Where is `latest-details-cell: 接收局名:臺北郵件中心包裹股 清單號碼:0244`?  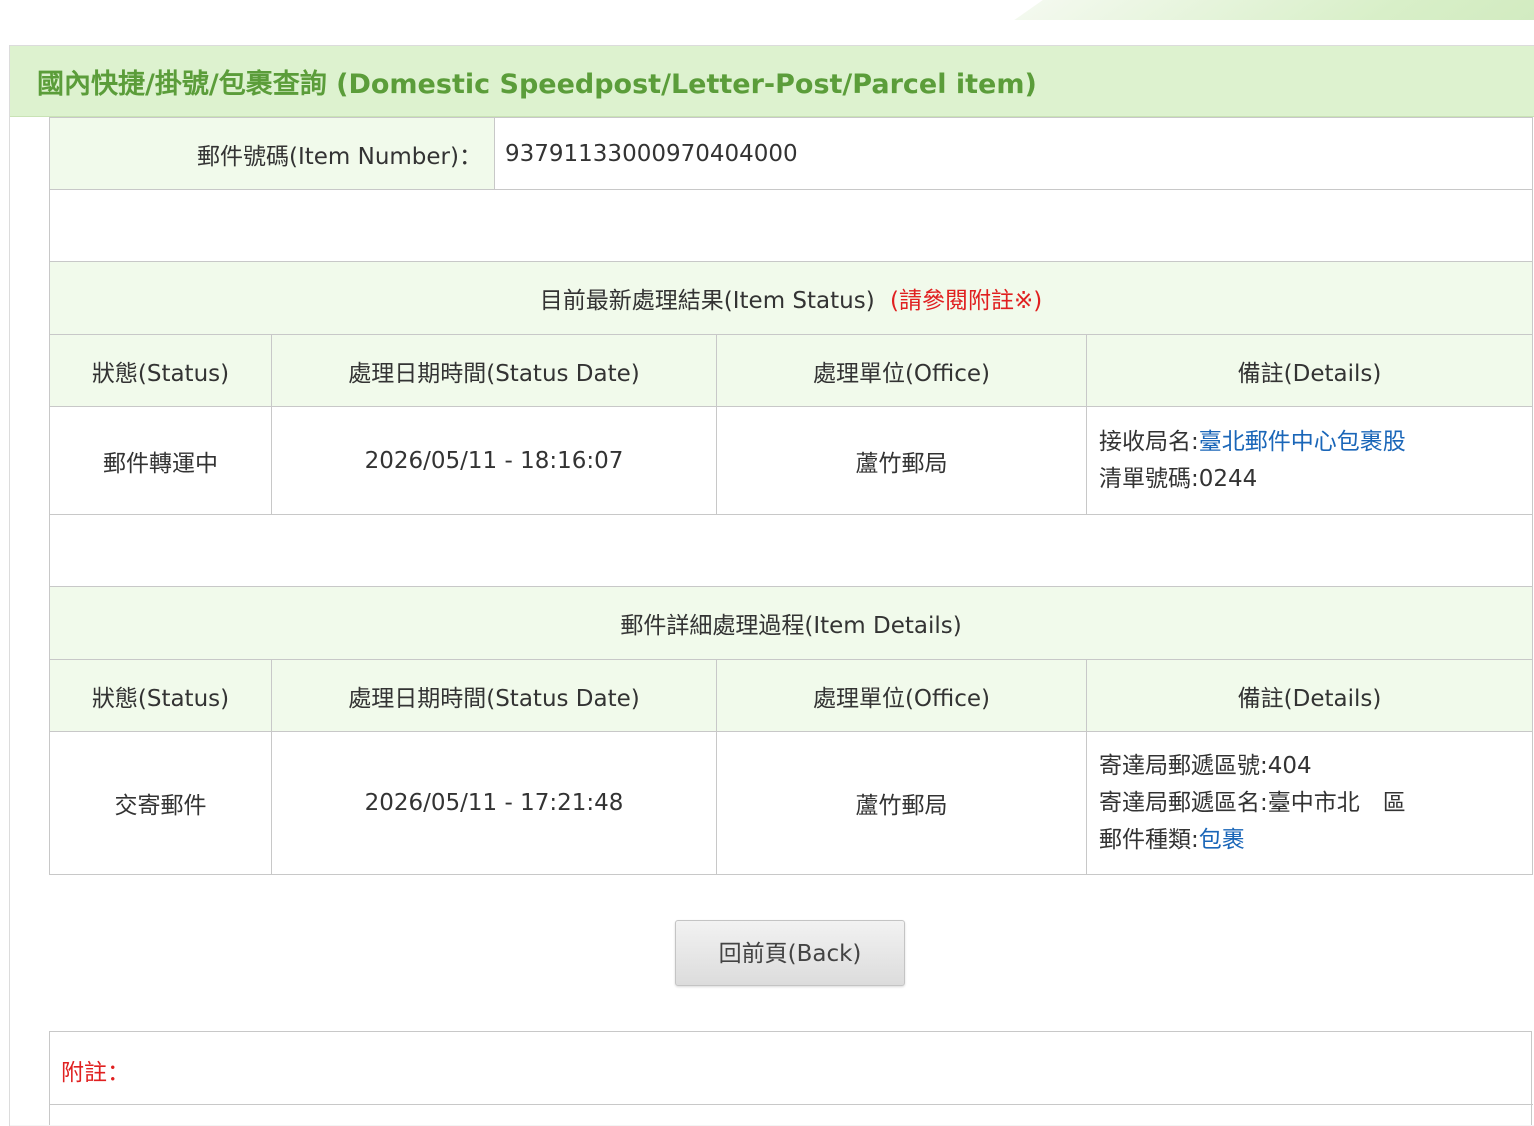 latest-details-cell: 接收局名:臺北郵件中心包裹股 清單號碼:0244 is located at coordinates (1309, 460).